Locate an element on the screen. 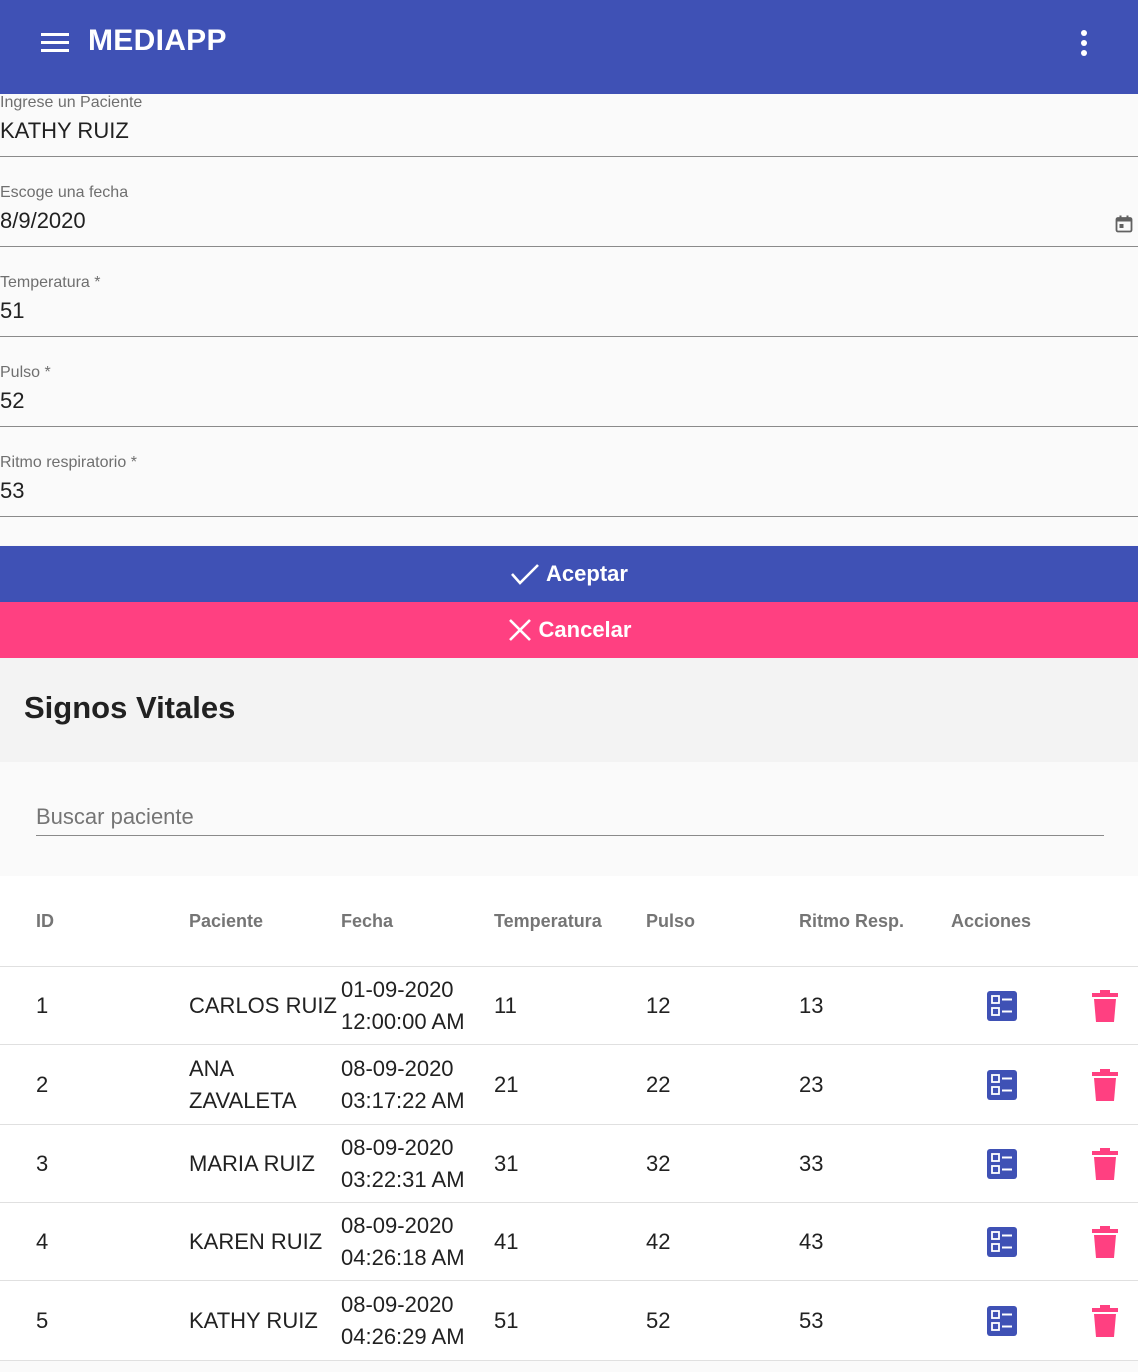  cell-date-time: 03:17:22 AM is located at coordinates (403, 1100).